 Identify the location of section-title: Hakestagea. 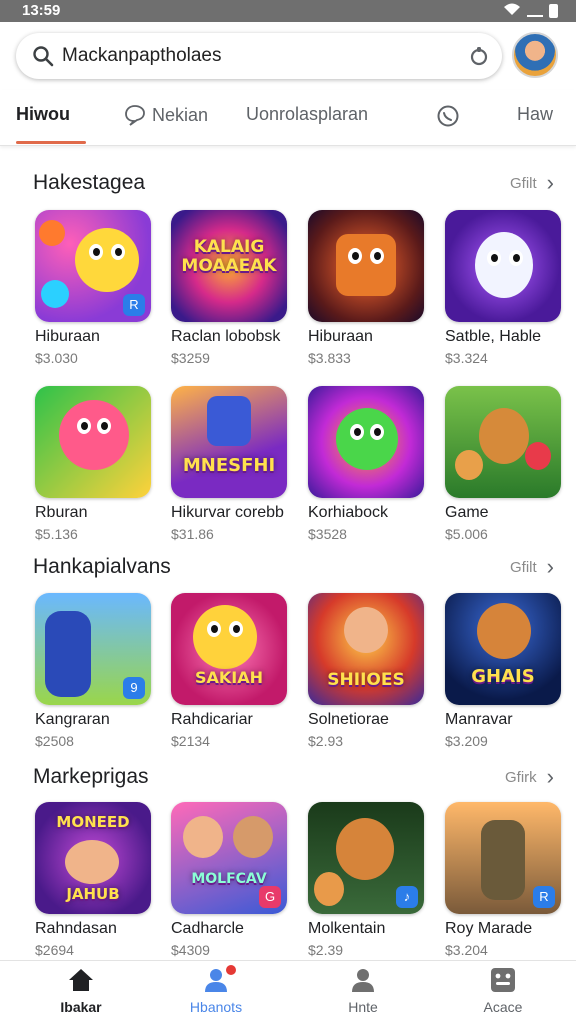
(89, 182).